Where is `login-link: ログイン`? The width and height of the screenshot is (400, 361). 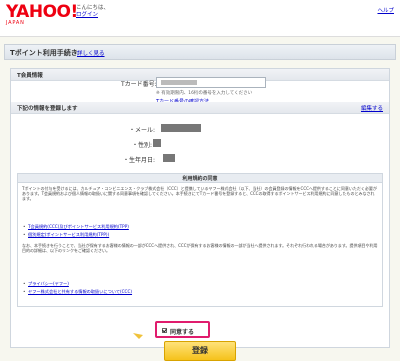
login-link: ログイン is located at coordinates (92, 15).